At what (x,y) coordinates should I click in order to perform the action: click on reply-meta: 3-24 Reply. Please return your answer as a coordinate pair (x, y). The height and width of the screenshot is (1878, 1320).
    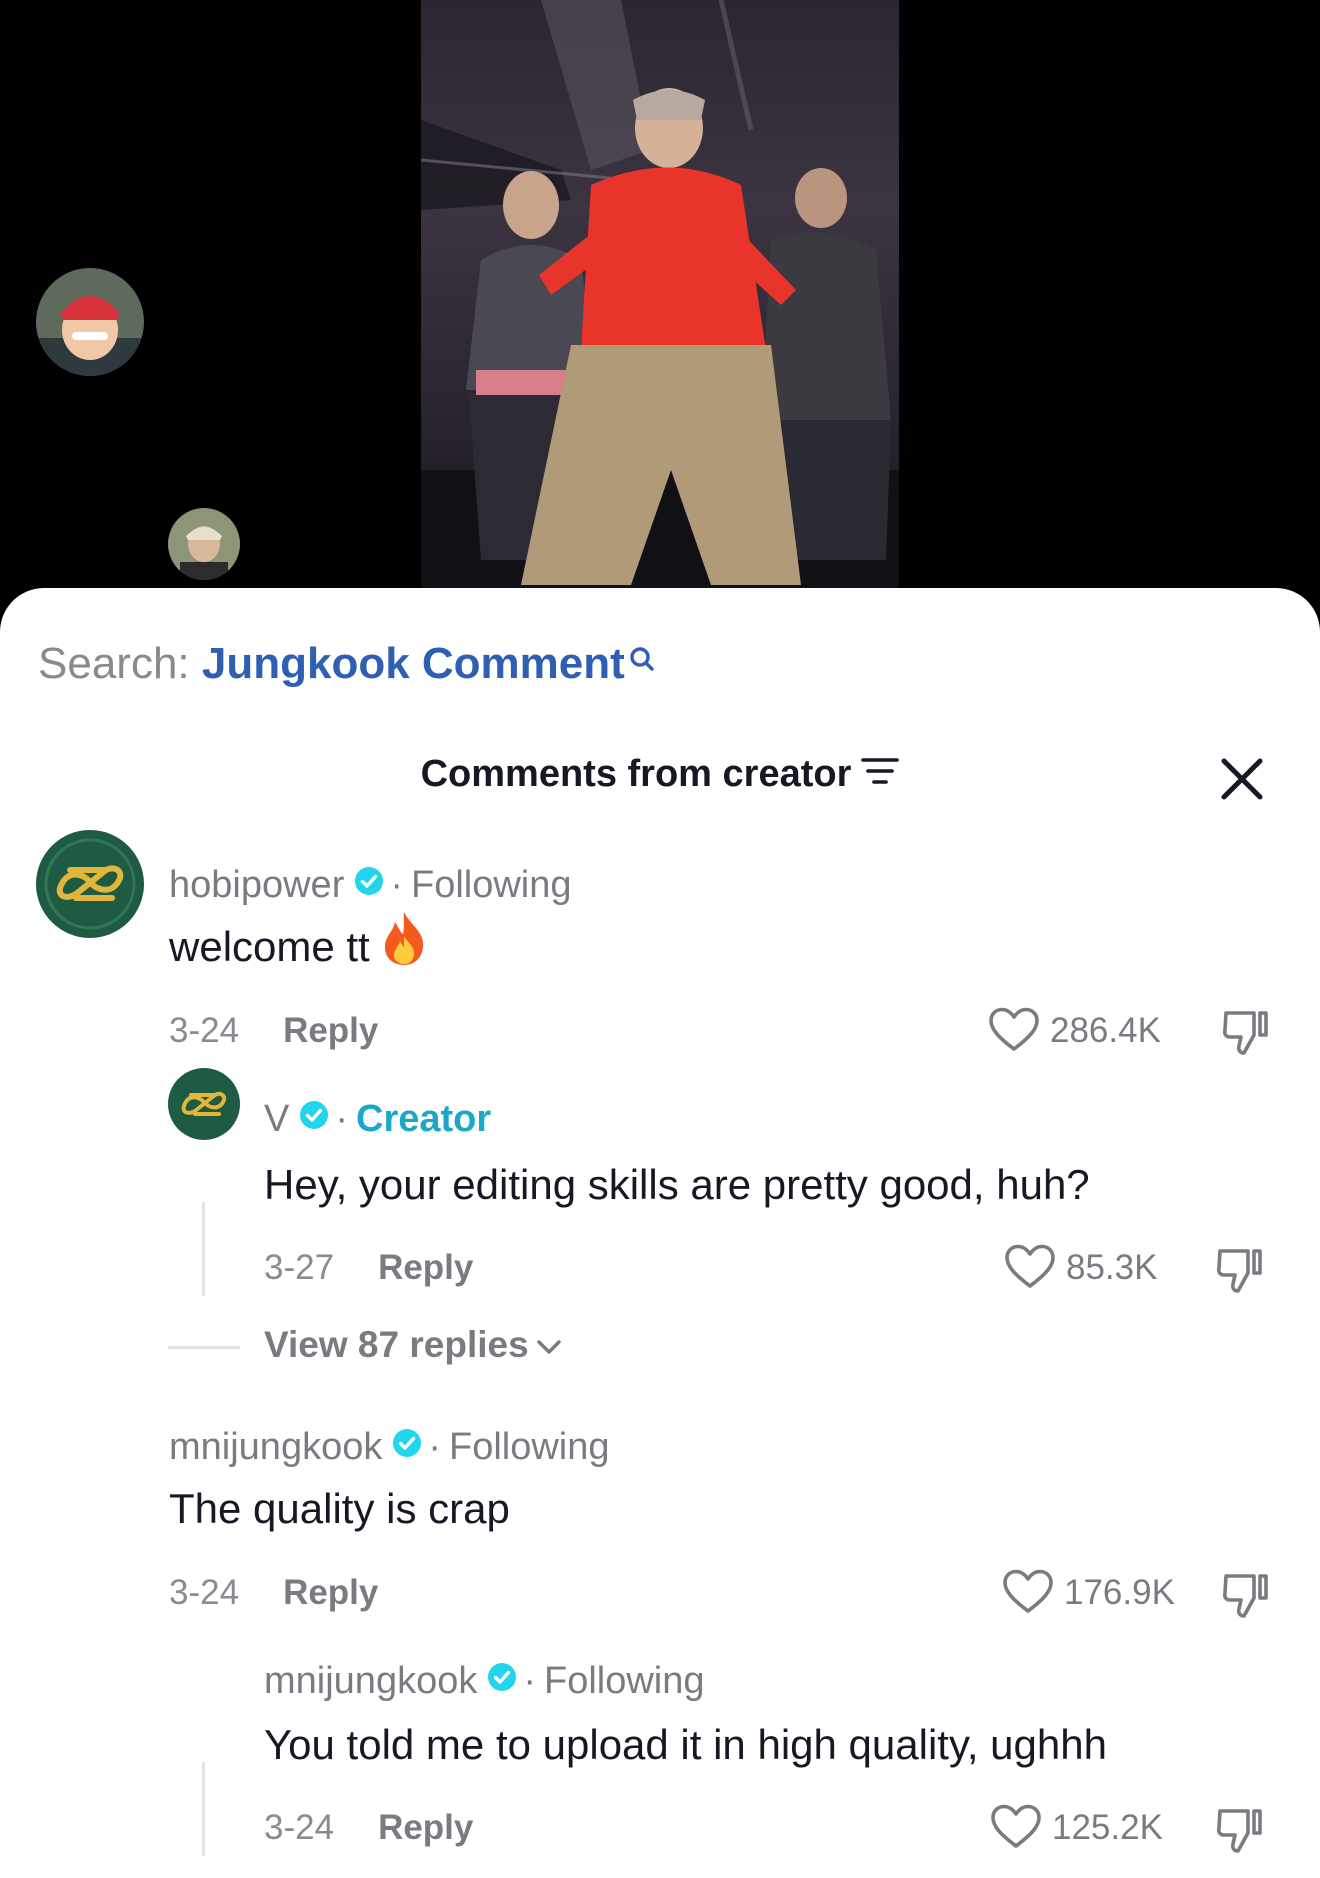
    Looking at the image, I should click on (368, 1828).